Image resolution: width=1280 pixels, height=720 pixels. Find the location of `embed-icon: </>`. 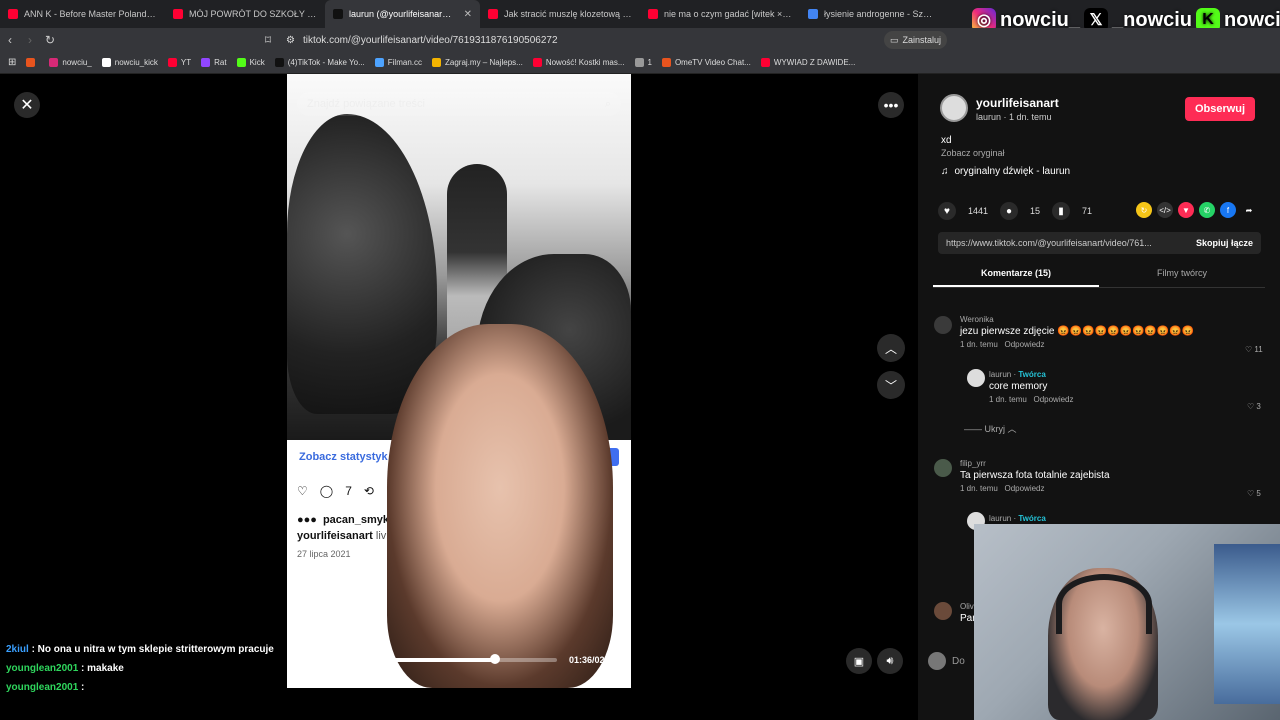

embed-icon: </> is located at coordinates (1165, 210).